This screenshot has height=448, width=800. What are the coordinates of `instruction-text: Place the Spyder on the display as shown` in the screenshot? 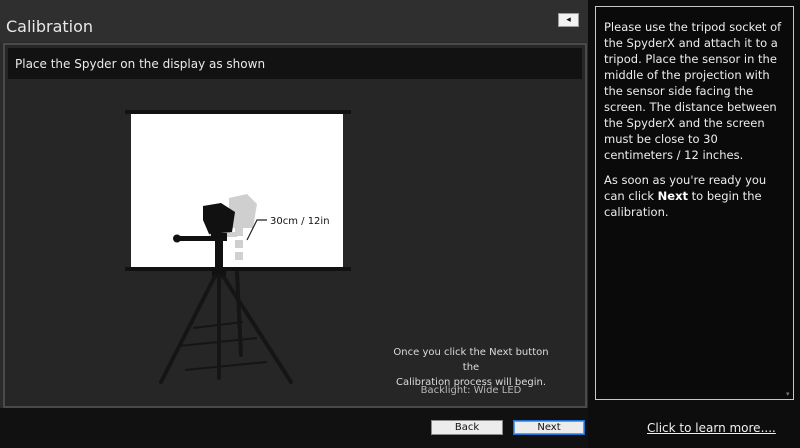 It's located at (140, 64).